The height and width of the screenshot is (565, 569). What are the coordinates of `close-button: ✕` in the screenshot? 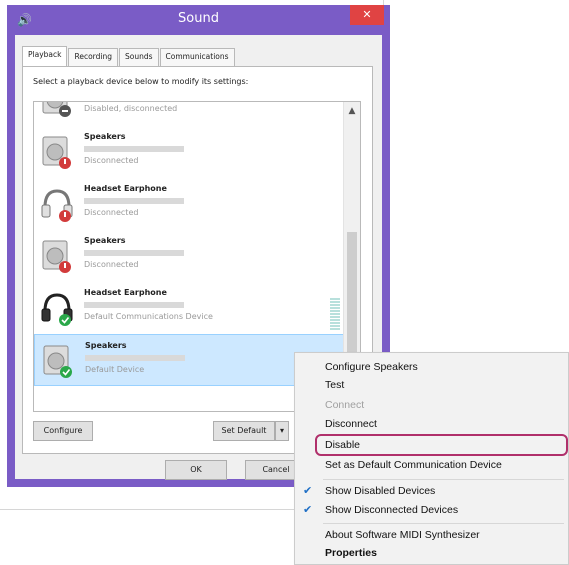 It's located at (367, 15).